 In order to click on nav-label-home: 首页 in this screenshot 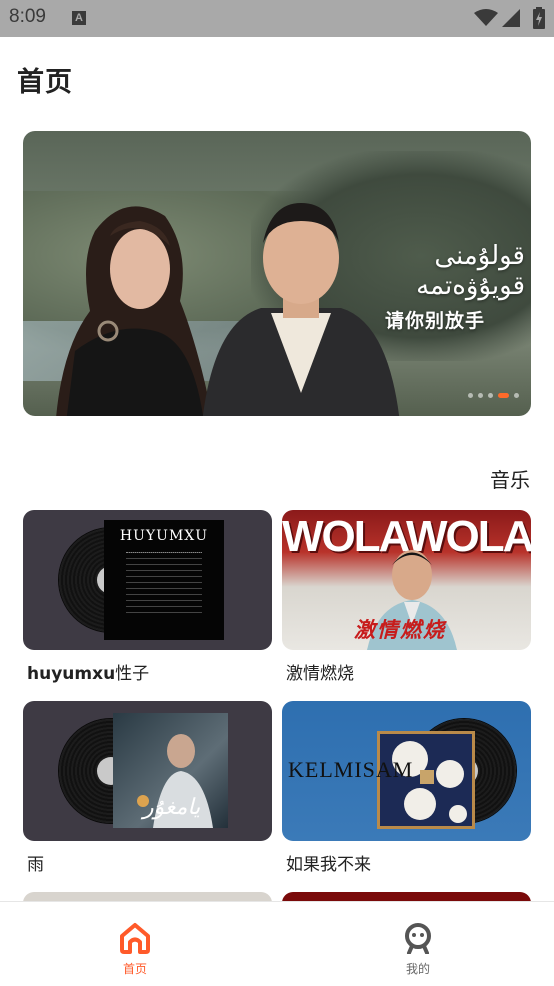, I will do `click(134, 969)`.